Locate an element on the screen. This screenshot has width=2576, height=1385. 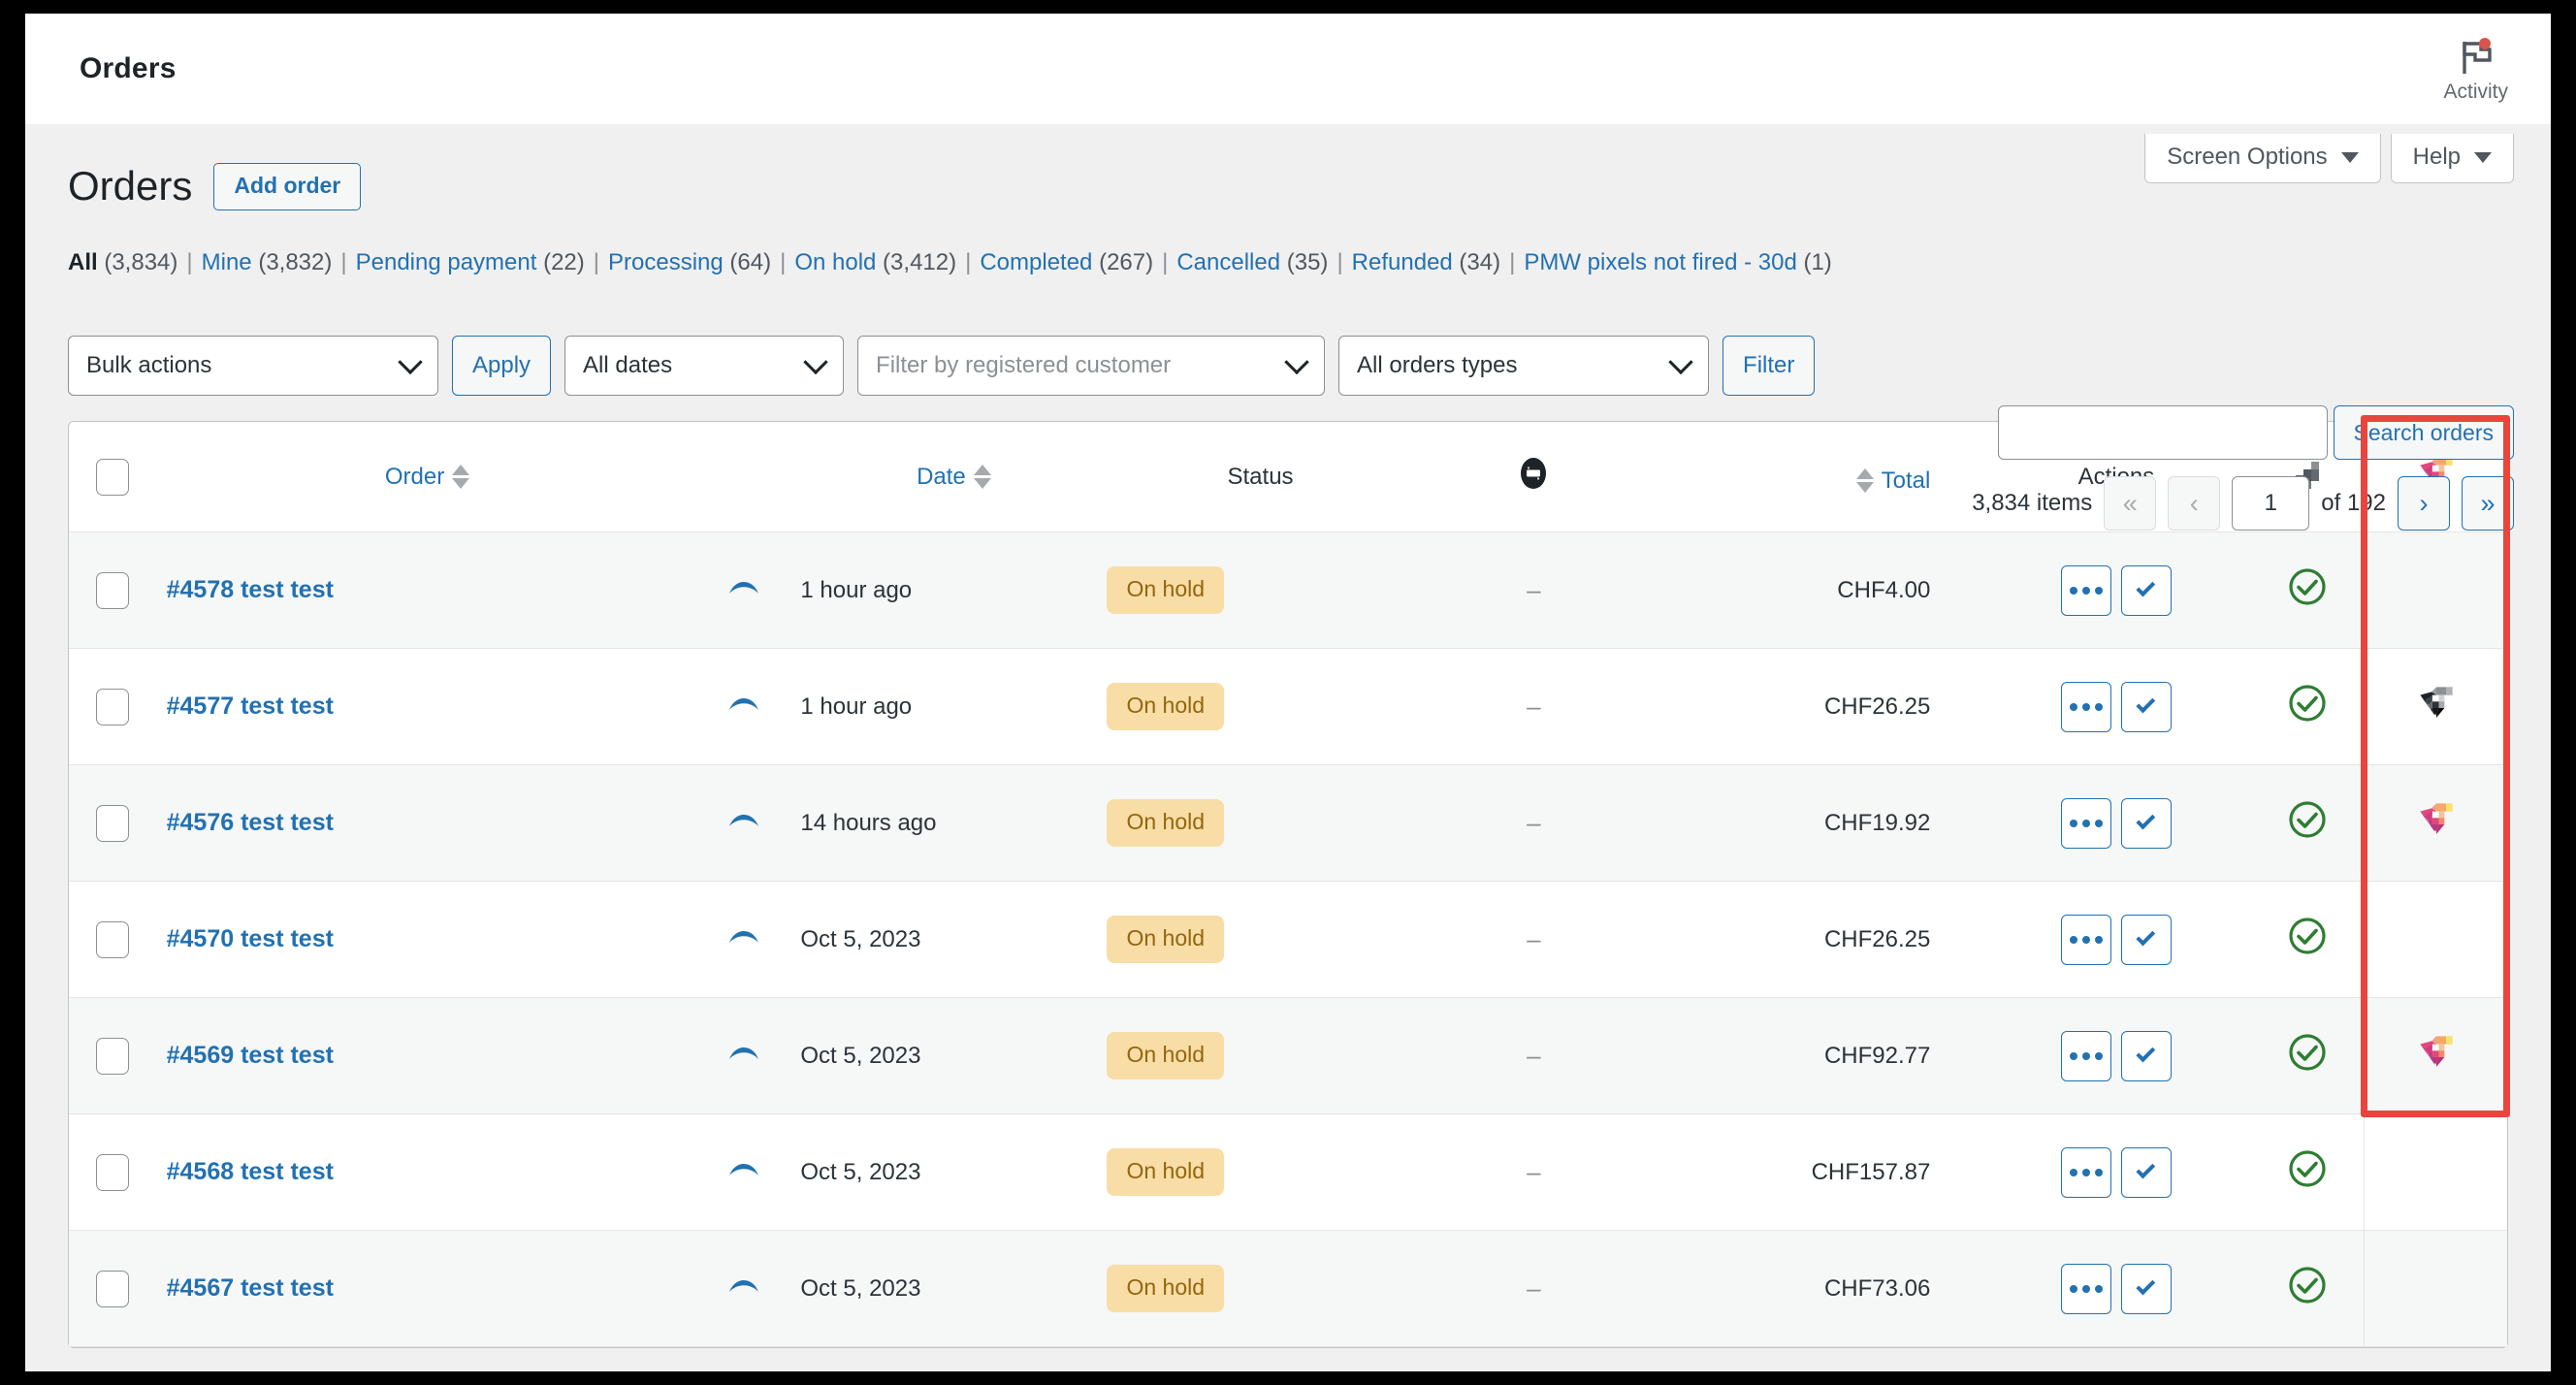
status-filter-link: Completed is located at coordinates (1036, 262).